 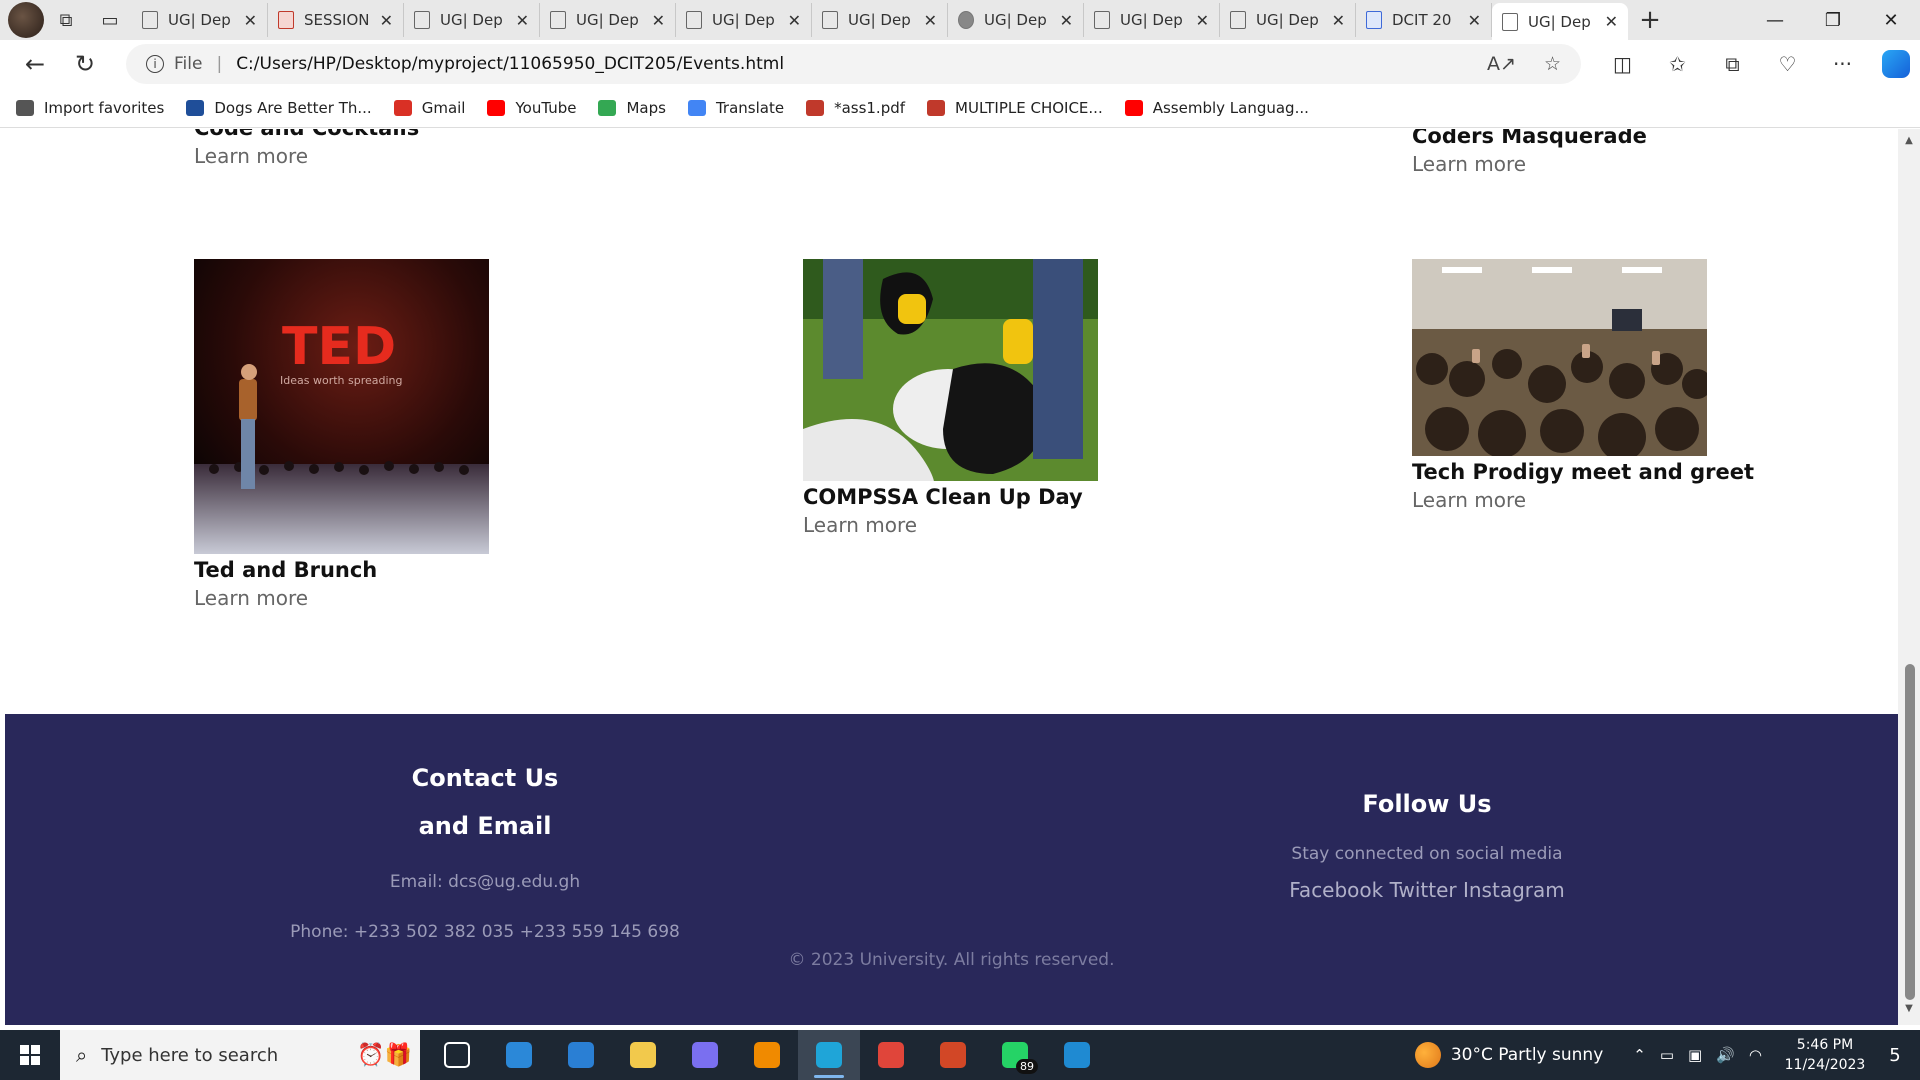 What do you see at coordinates (26, 20) in the screenshot?
I see `profile-avatar` at bounding box center [26, 20].